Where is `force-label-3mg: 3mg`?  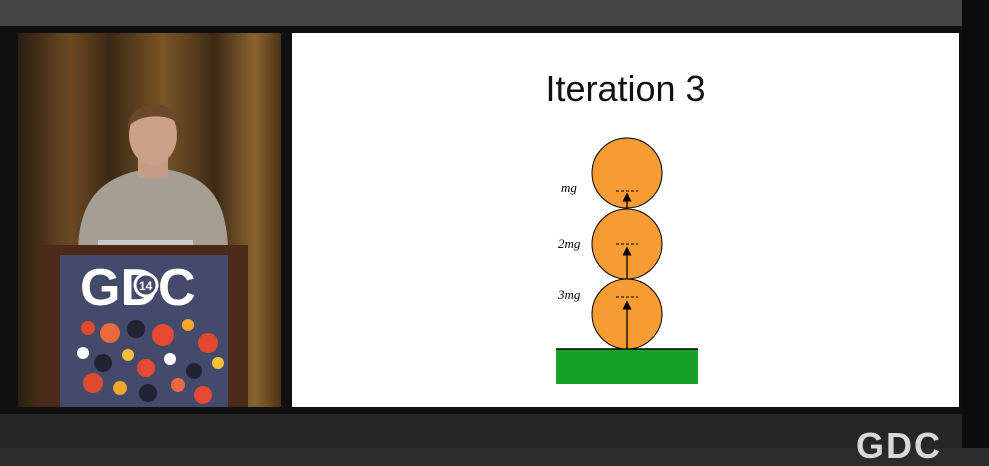
force-label-3mg: 3mg is located at coordinates (569, 294).